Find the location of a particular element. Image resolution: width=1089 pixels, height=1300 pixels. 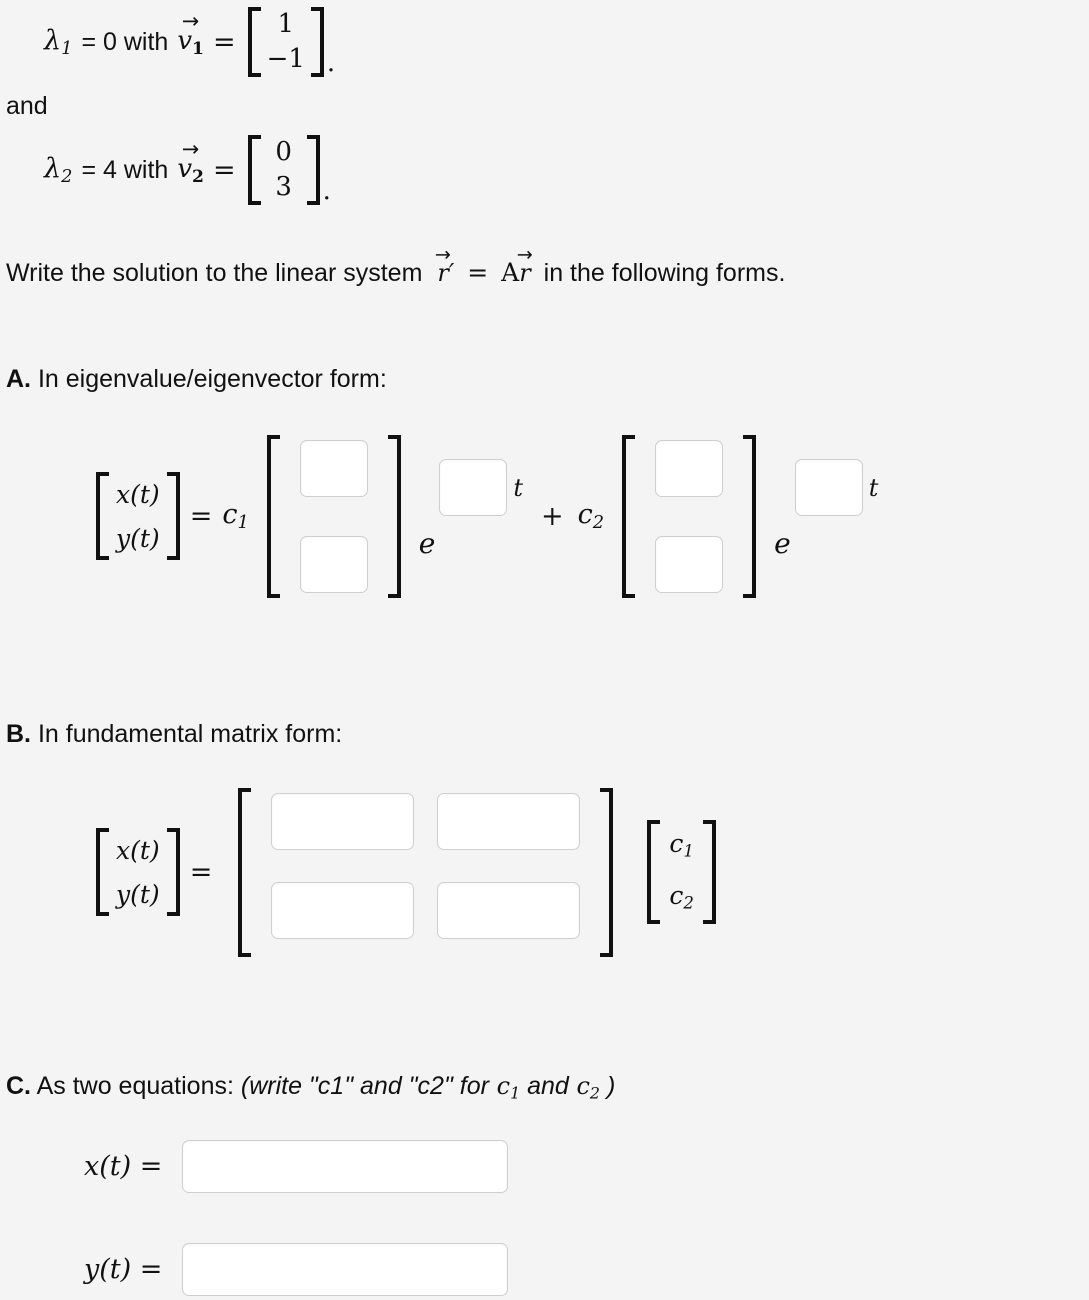

equation-row-y: y(t) = is located at coordinates (296, 1269).